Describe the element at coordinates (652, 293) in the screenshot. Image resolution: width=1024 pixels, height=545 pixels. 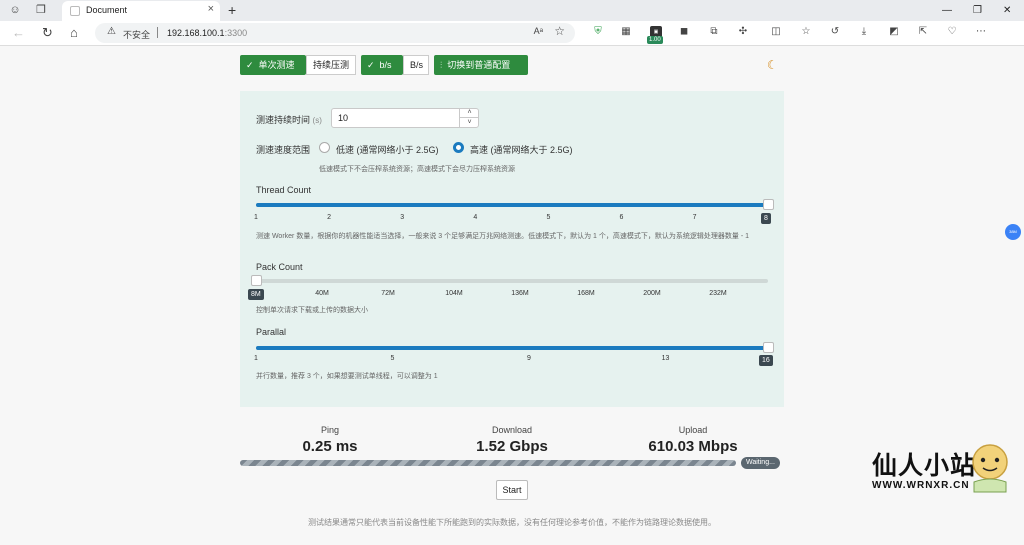
I see `slider-tick-label: 200M` at that location.